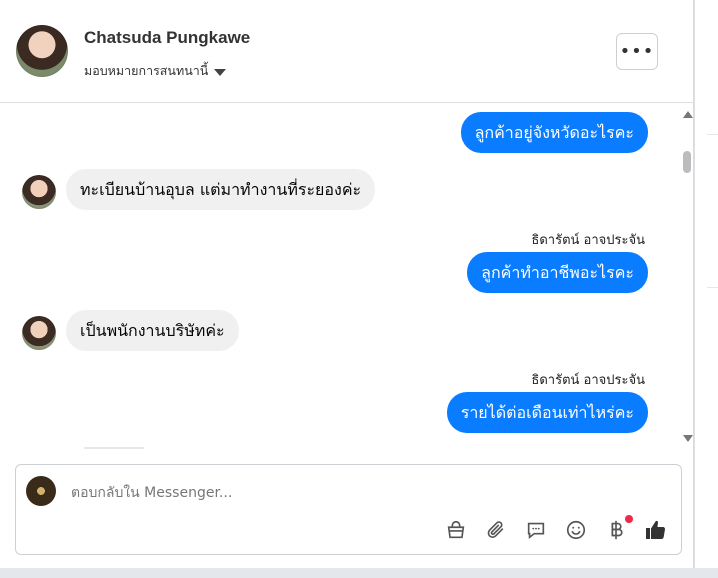 Image resolution: width=718 pixels, height=578 pixels. Describe the element at coordinates (554, 132) in the screenshot. I see `message-bubble-outgoing: ลูกค้าอยู่จังหวัดอะไรคะ` at that location.